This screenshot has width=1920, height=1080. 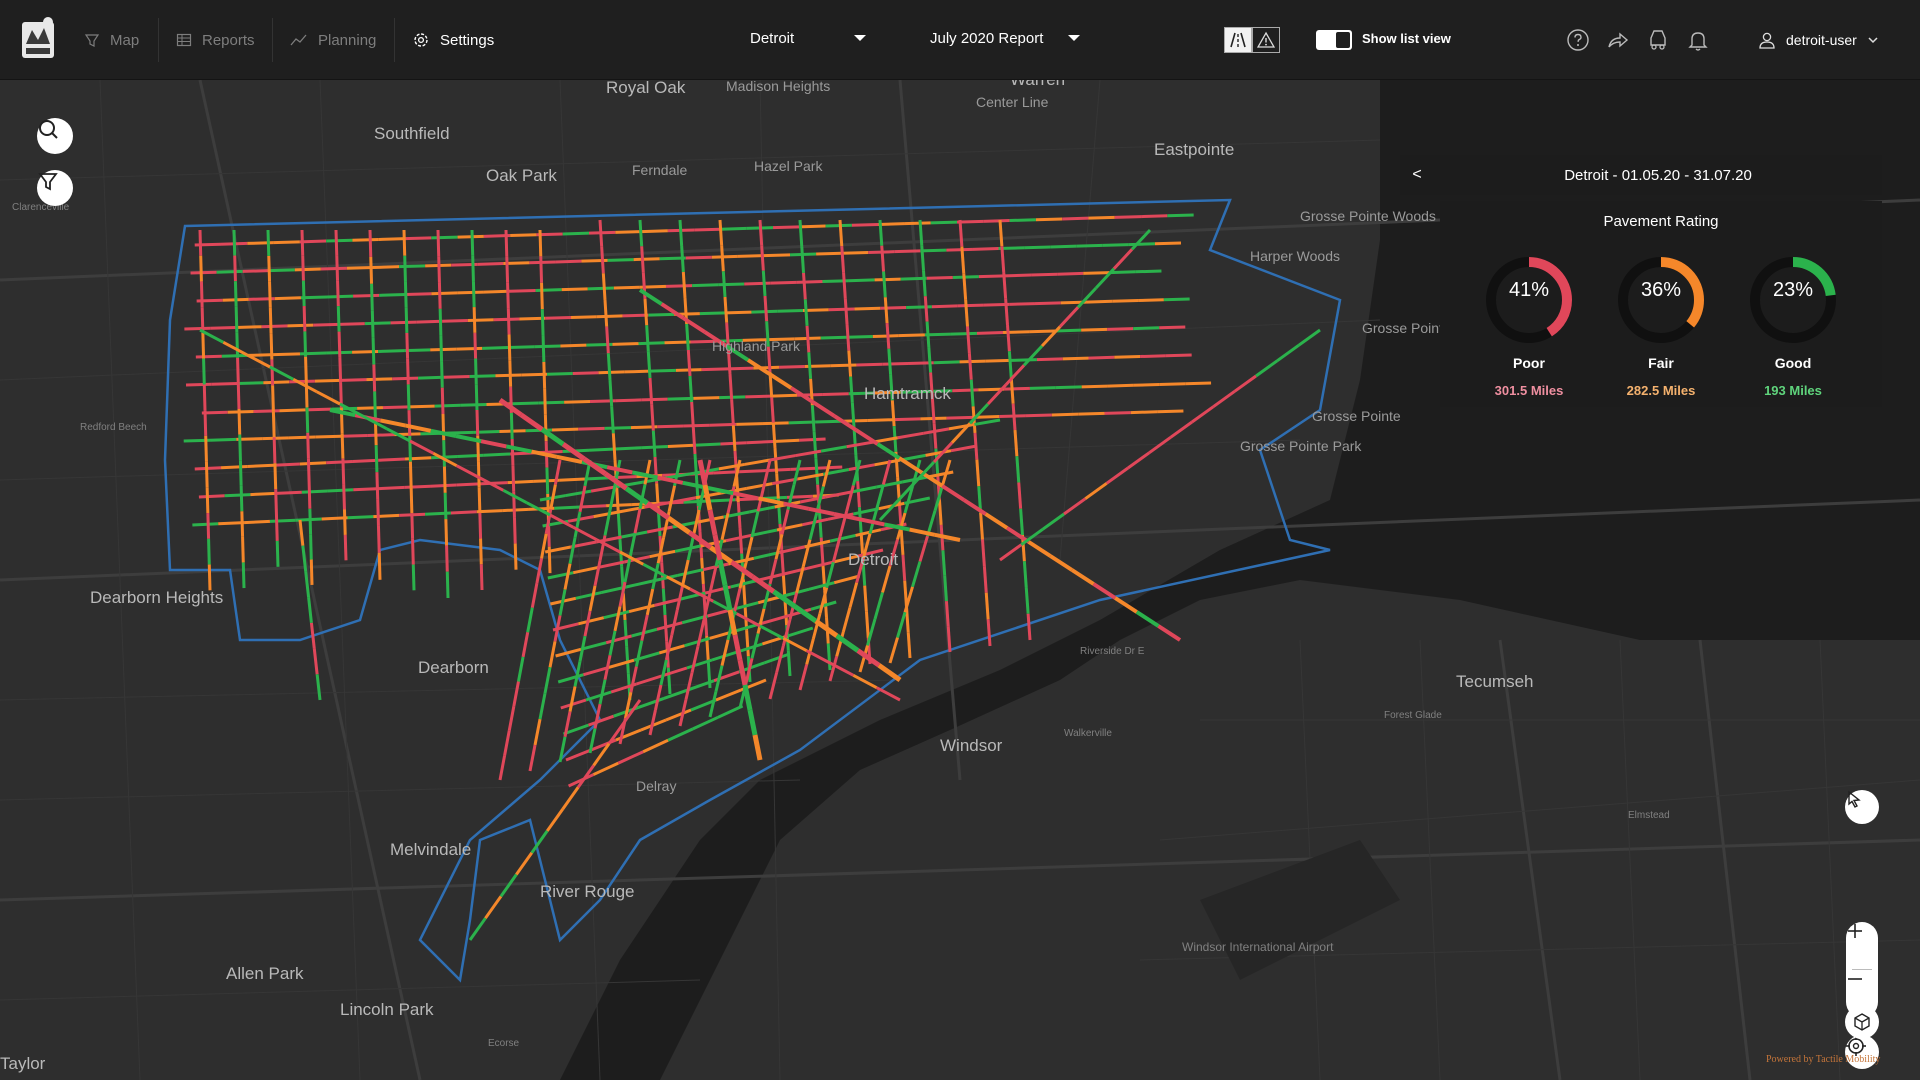 What do you see at coordinates (1266, 40) in the screenshot?
I see `hazard-view-button` at bounding box center [1266, 40].